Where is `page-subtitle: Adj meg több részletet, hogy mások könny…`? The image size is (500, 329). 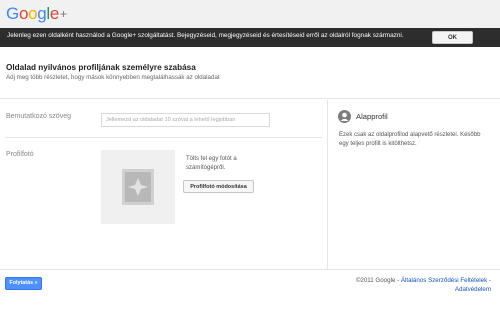 page-subtitle: Adj meg több részletet, hogy mások könny… is located at coordinates (113, 77).